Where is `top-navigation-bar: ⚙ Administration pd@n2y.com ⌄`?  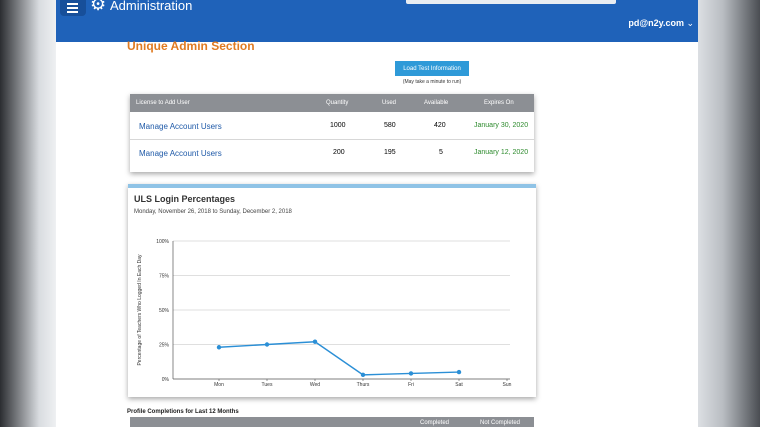 top-navigation-bar: ⚙ Administration pd@n2y.com ⌄ is located at coordinates (377, 21).